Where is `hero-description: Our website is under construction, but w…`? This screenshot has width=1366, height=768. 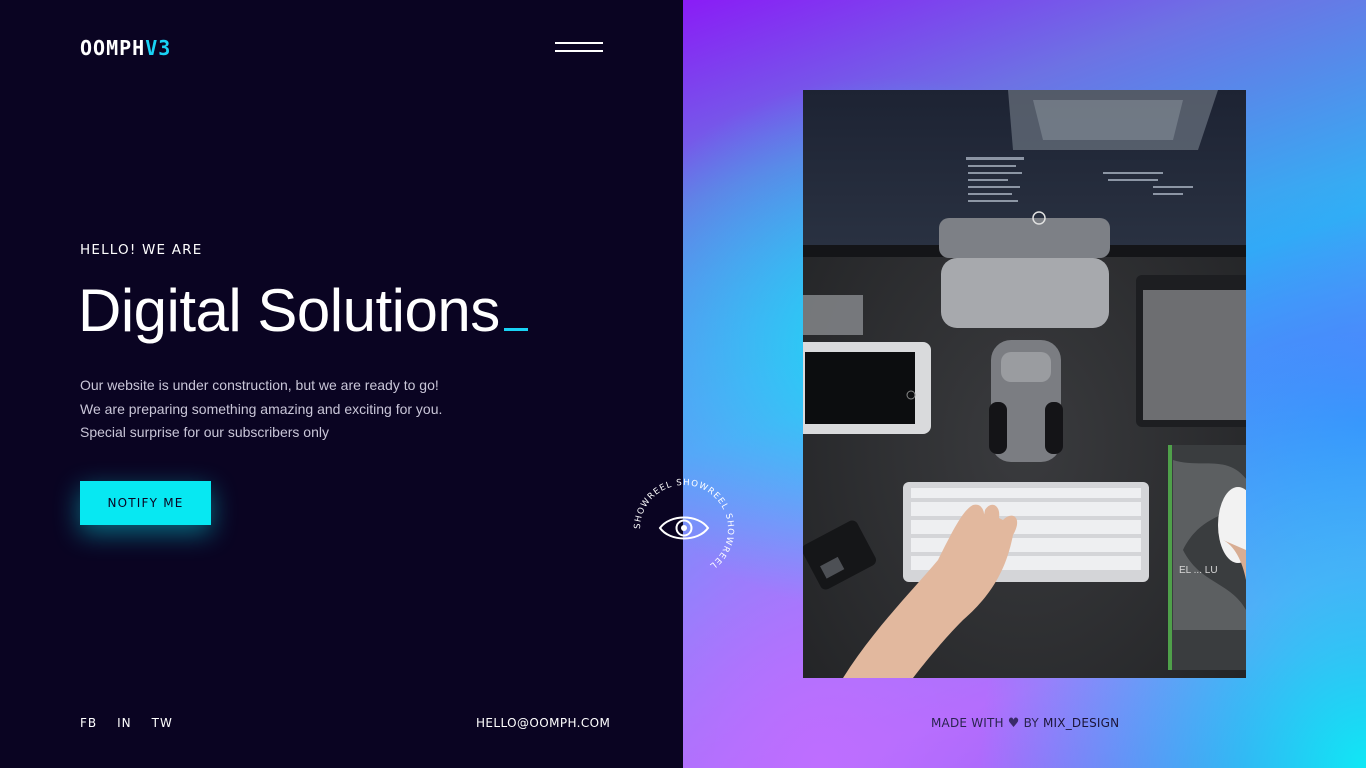
hero-description: Our website is under construction, but w… is located at coordinates (261, 409).